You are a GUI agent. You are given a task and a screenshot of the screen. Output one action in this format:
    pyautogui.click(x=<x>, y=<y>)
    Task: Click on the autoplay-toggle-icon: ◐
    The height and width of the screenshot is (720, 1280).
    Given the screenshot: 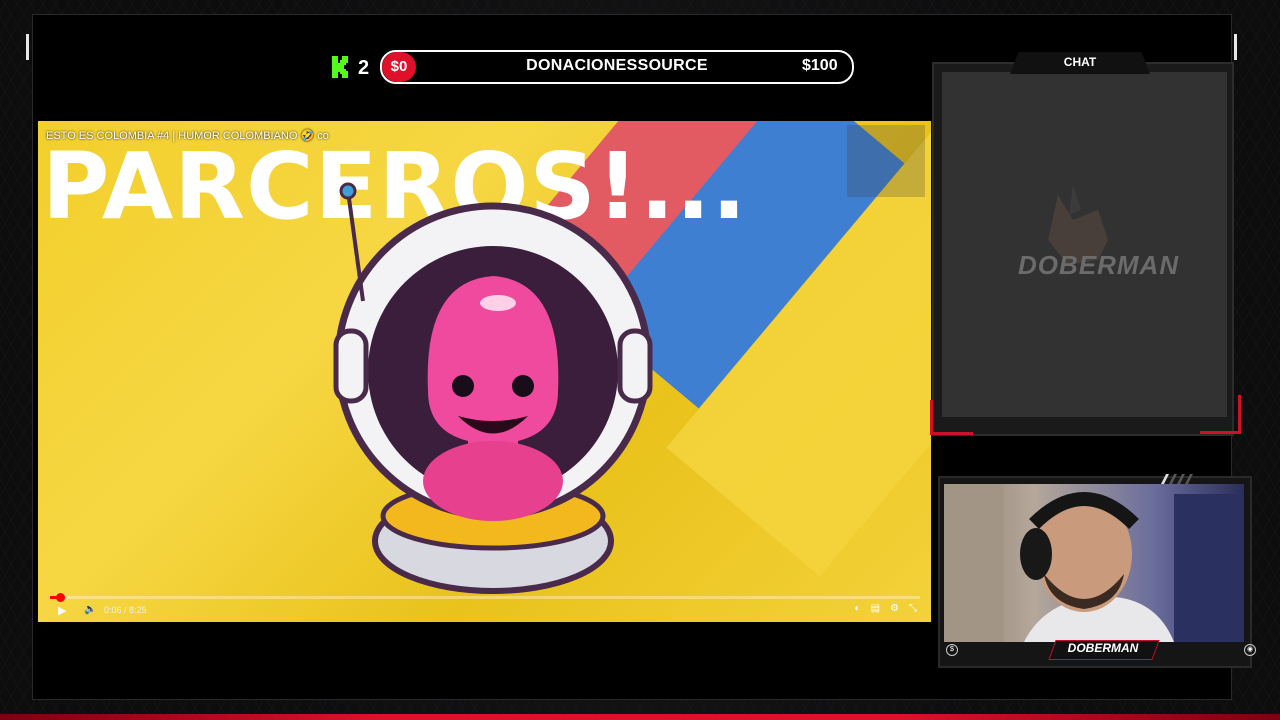 What is the action you would take?
    pyautogui.click(x=858, y=608)
    